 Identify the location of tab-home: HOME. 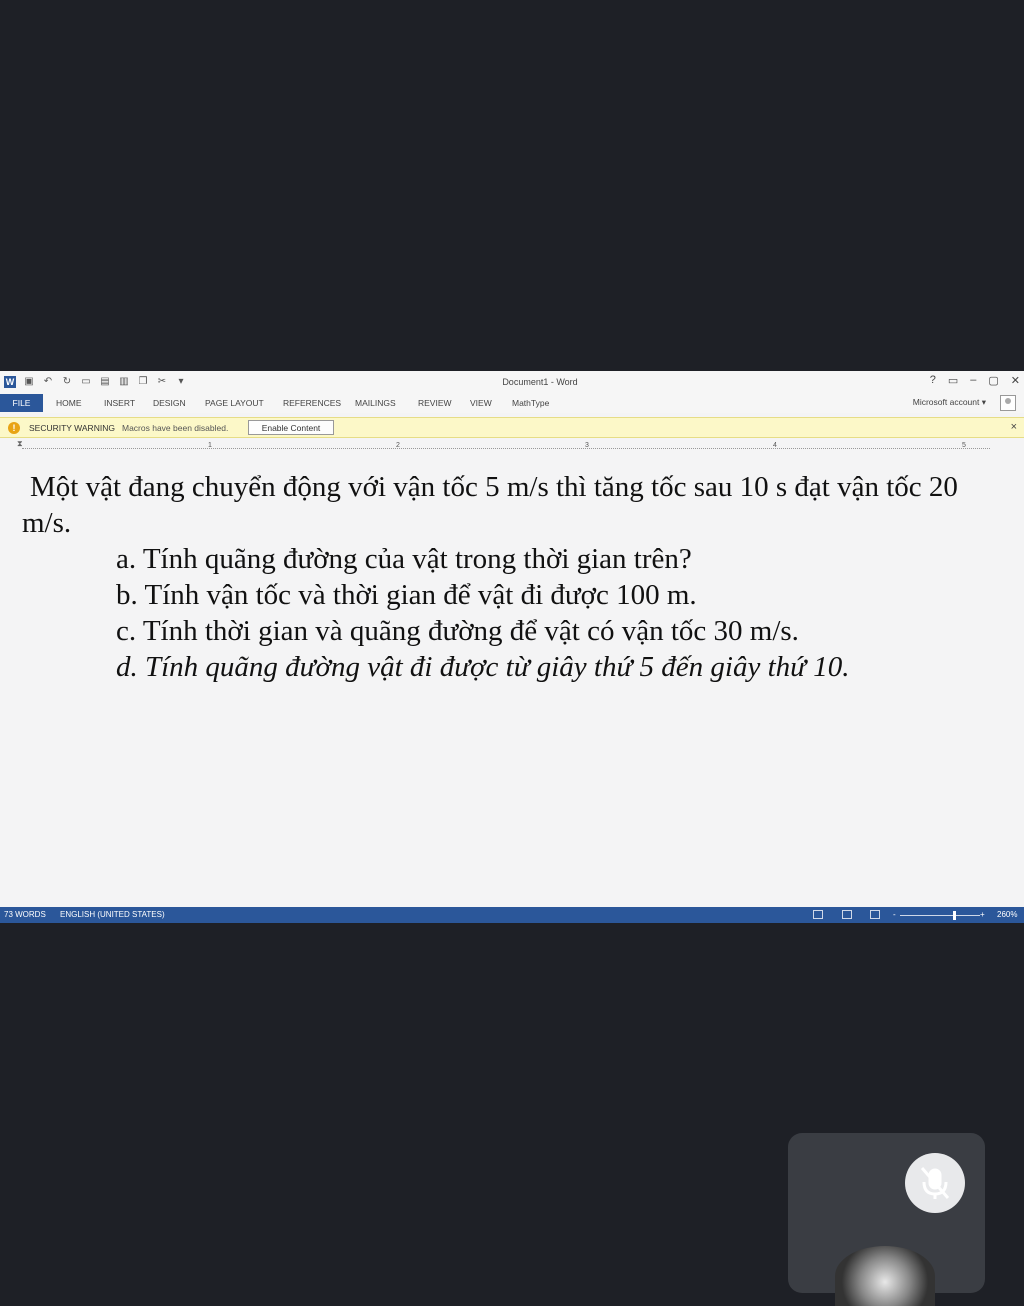
(69, 403).